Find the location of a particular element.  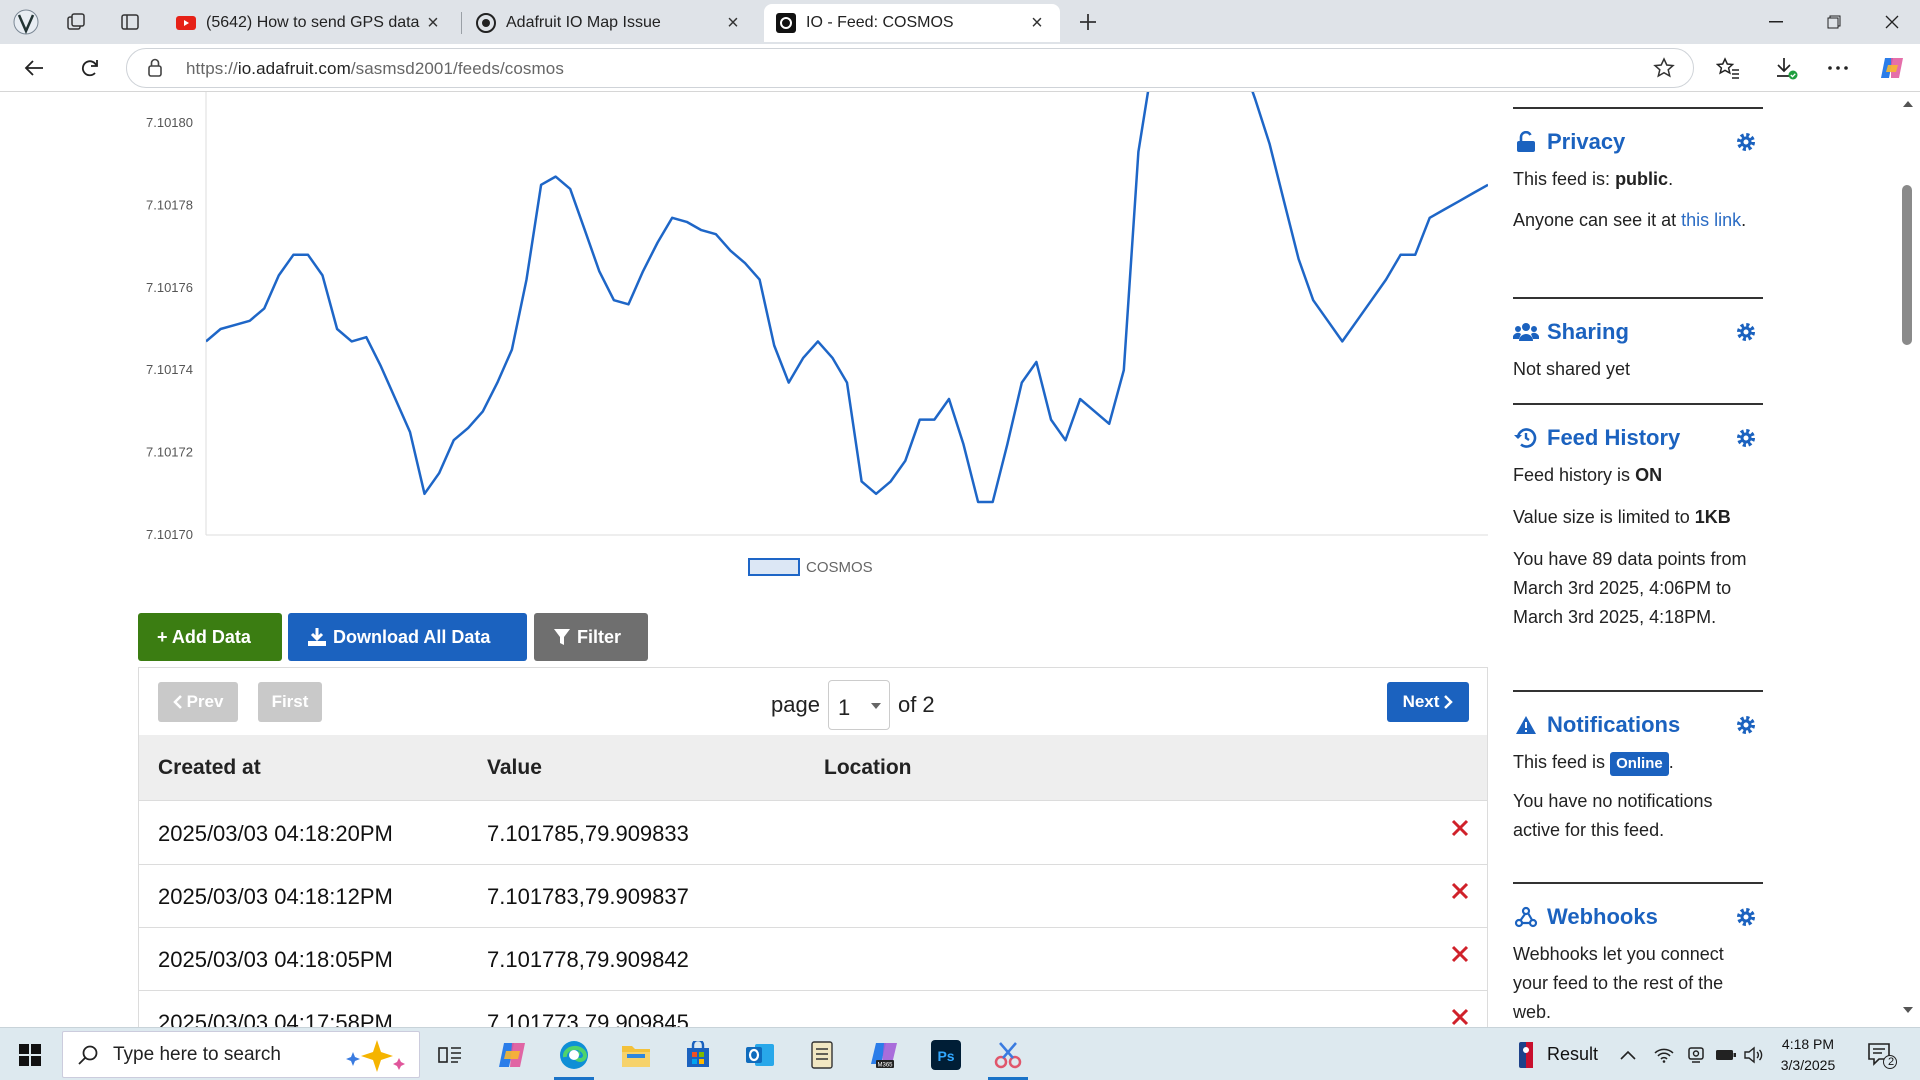

workspaces-icon is located at coordinates (76, 22).